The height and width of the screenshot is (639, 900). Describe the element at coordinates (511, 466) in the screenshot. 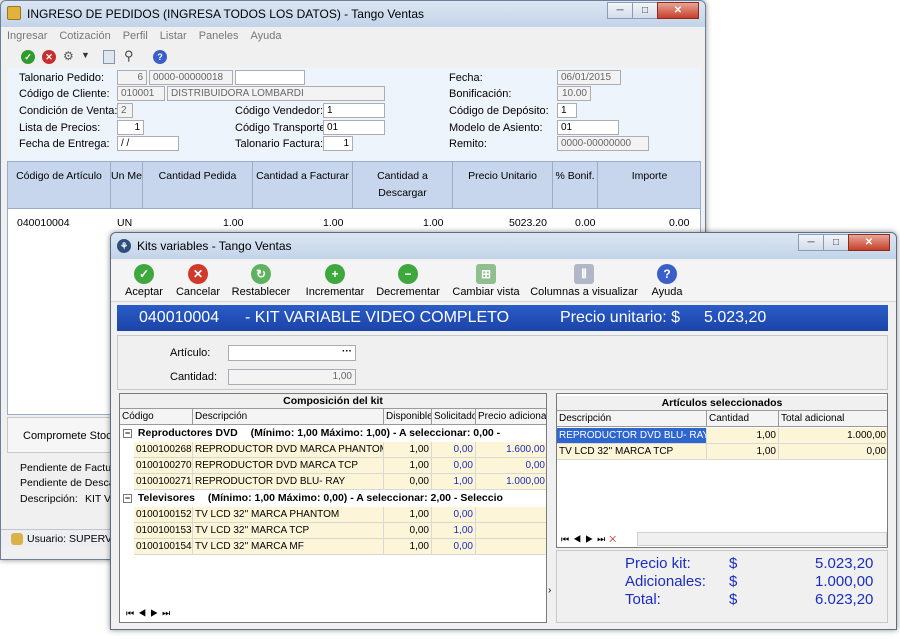

I see `cell-precio: 0,00` at that location.